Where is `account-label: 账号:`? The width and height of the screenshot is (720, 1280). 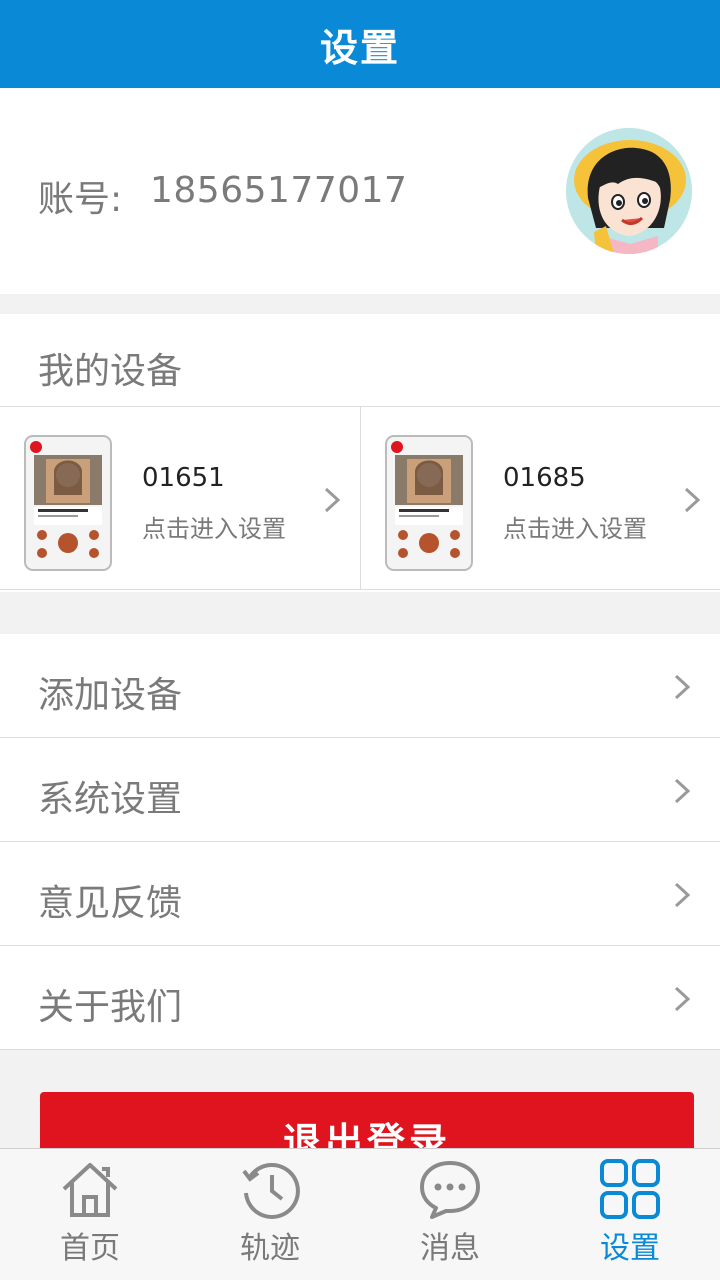
account-label: 账号: is located at coordinates (80, 199).